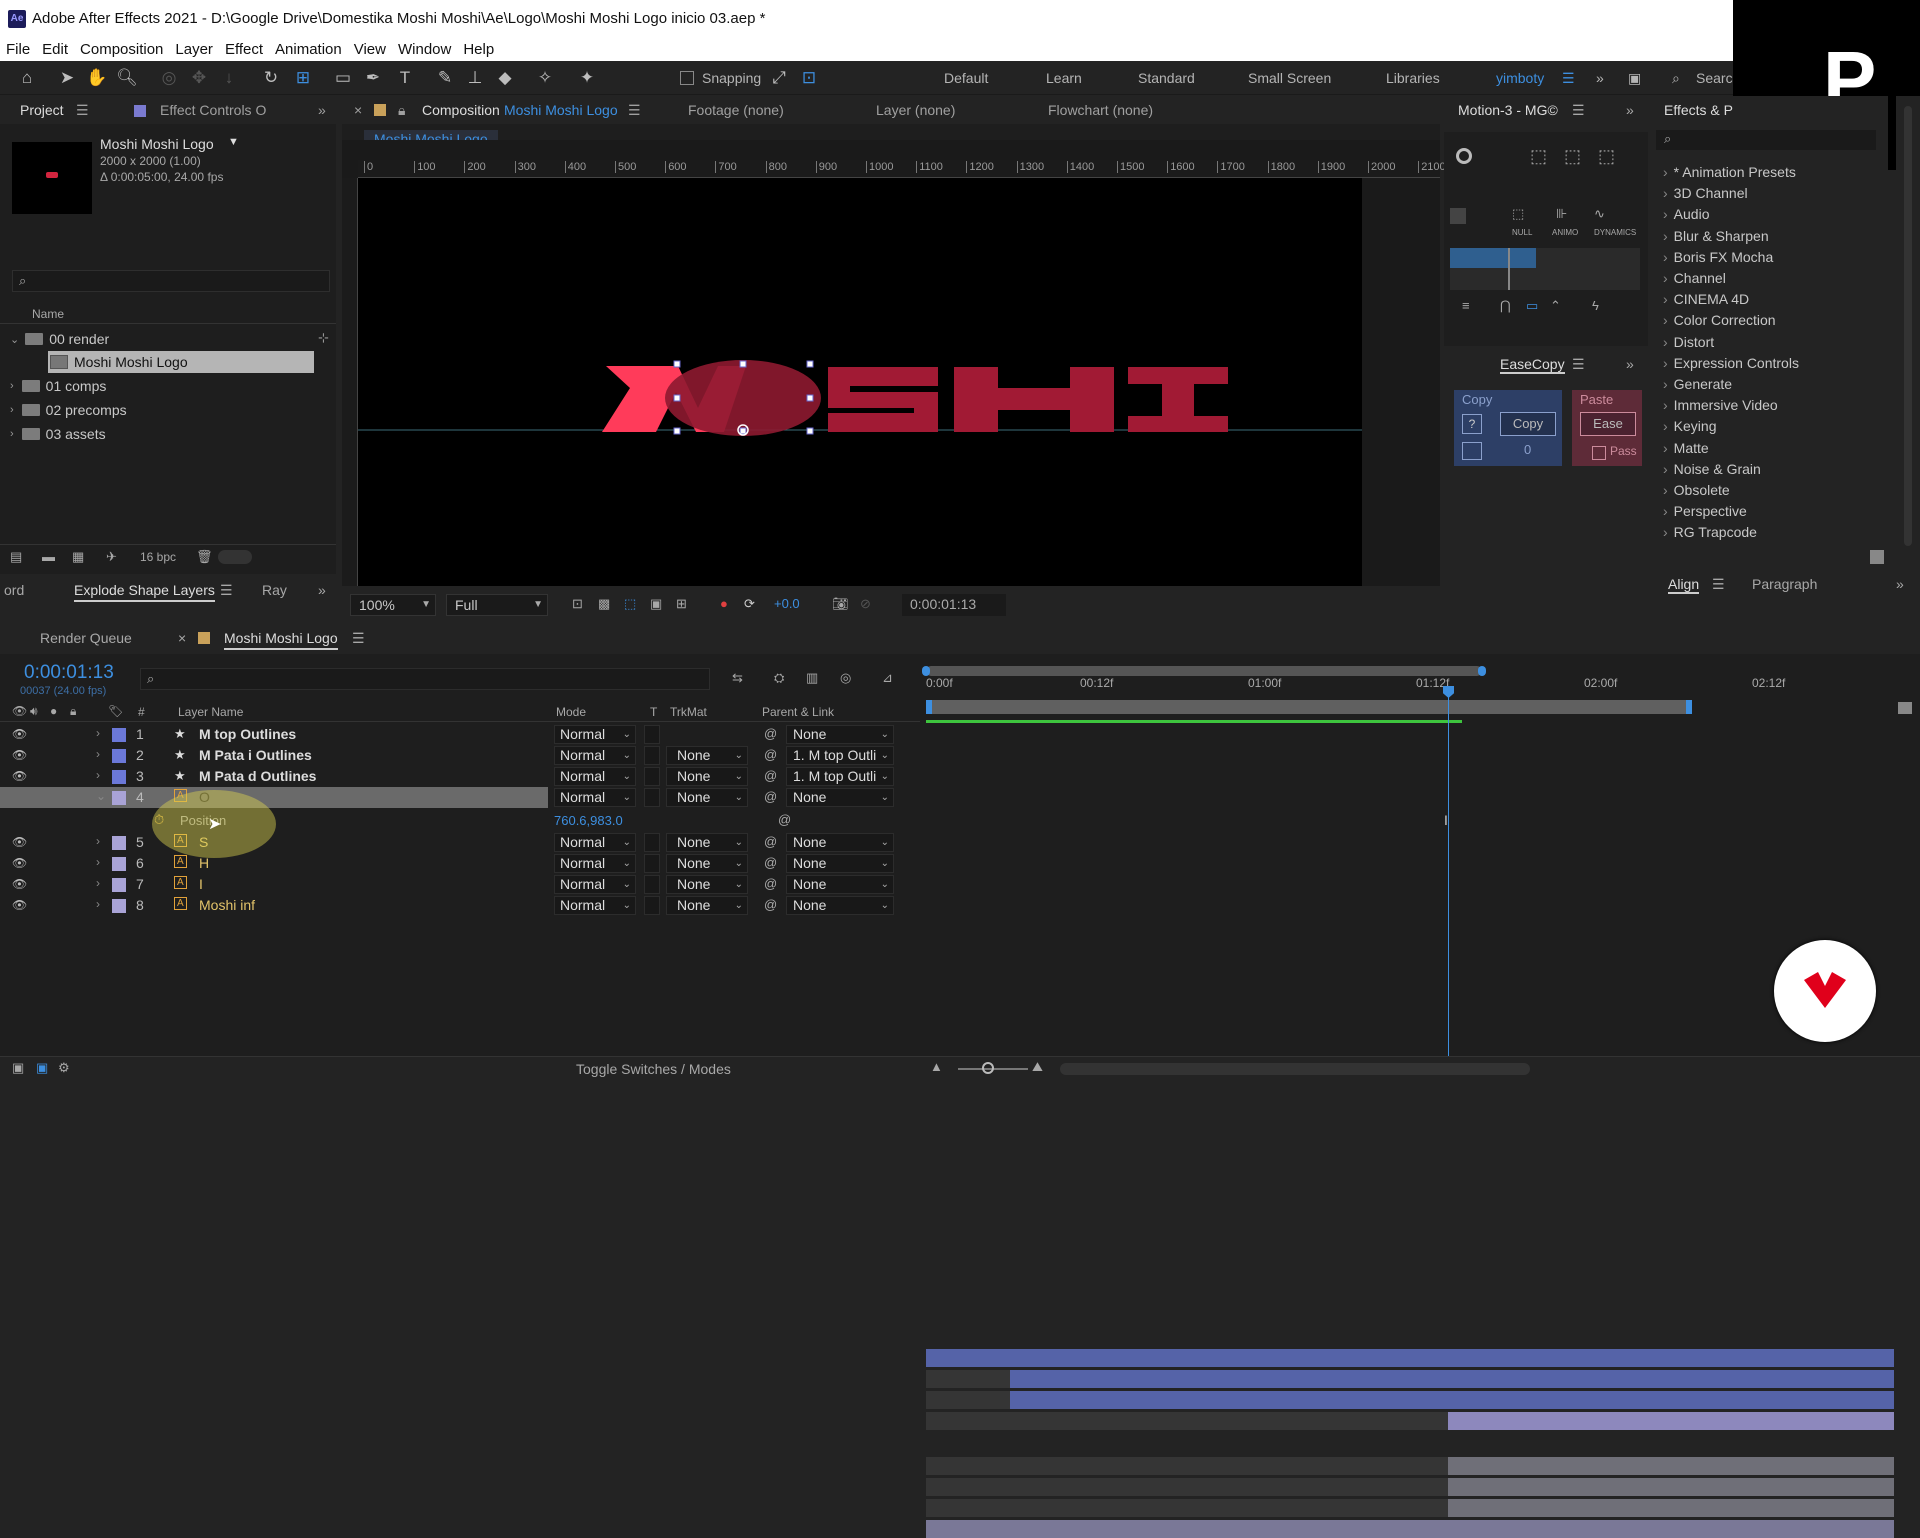  What do you see at coordinates (1561, 214) in the screenshot?
I see `anim-icon: ⊪` at bounding box center [1561, 214].